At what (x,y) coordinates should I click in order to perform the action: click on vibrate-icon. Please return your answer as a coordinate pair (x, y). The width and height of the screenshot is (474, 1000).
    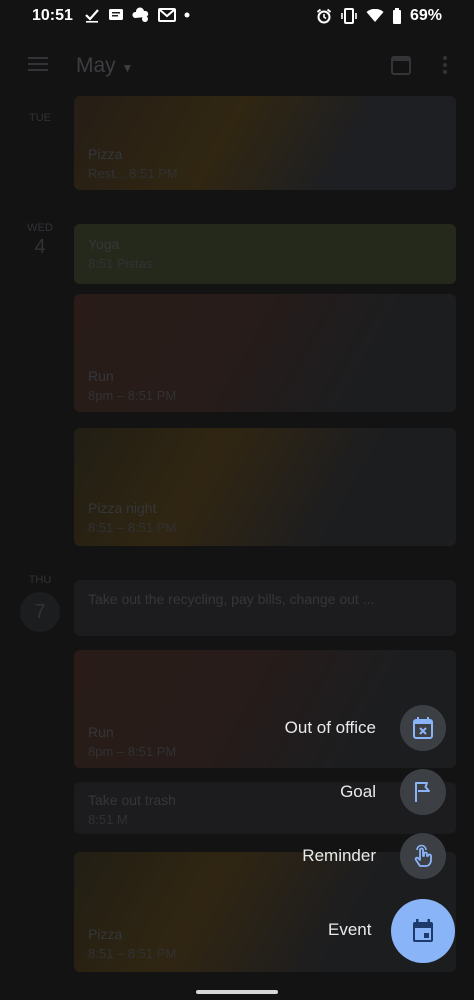
    Looking at the image, I should click on (349, 16).